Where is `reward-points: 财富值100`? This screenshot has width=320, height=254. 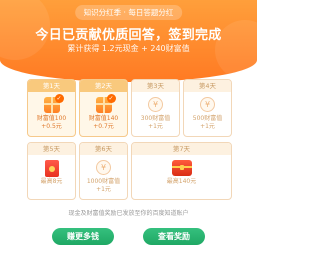
reward-points: 财富值100 is located at coordinates (51, 118).